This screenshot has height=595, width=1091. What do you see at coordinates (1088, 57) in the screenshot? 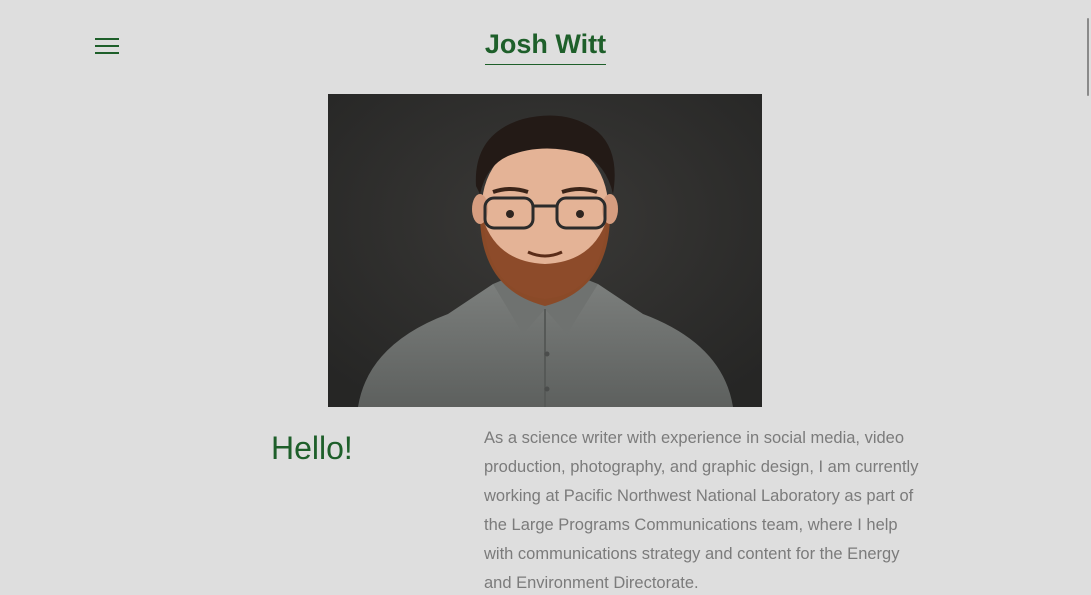
I see `scrollbar-thumb` at bounding box center [1088, 57].